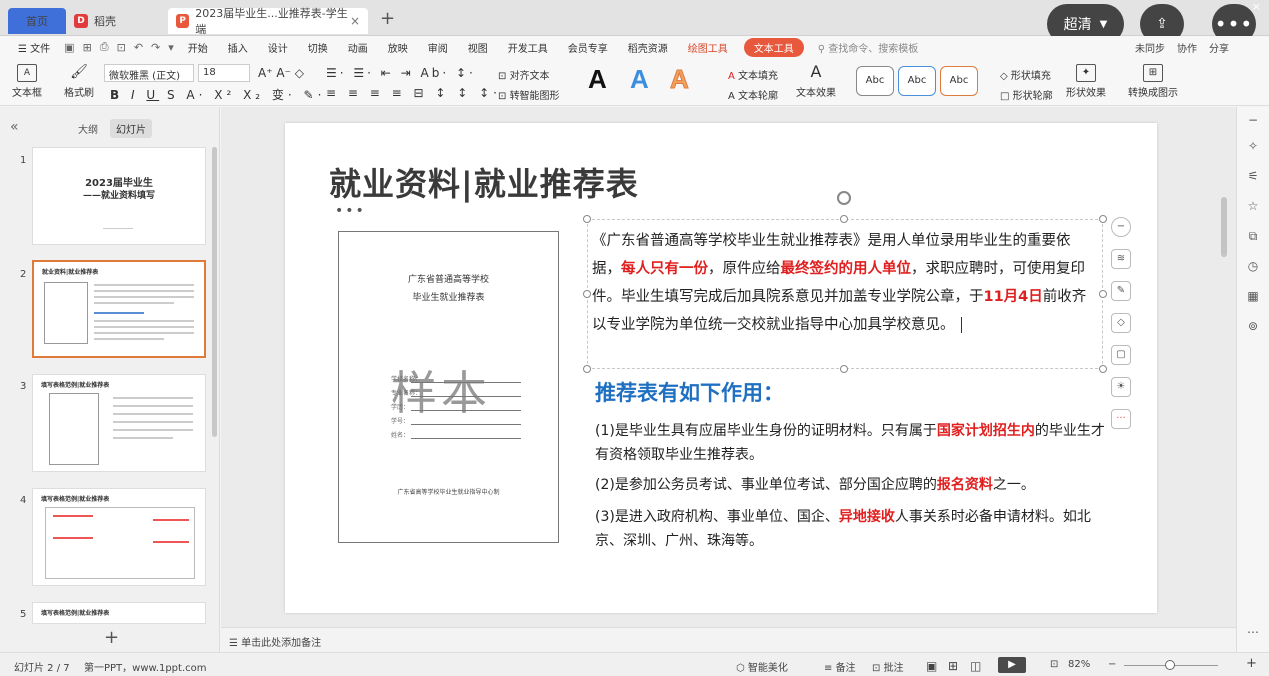 The width and height of the screenshot is (1269, 676). What do you see at coordinates (104, 47) in the screenshot?
I see `print-icon: ⎙` at bounding box center [104, 47].